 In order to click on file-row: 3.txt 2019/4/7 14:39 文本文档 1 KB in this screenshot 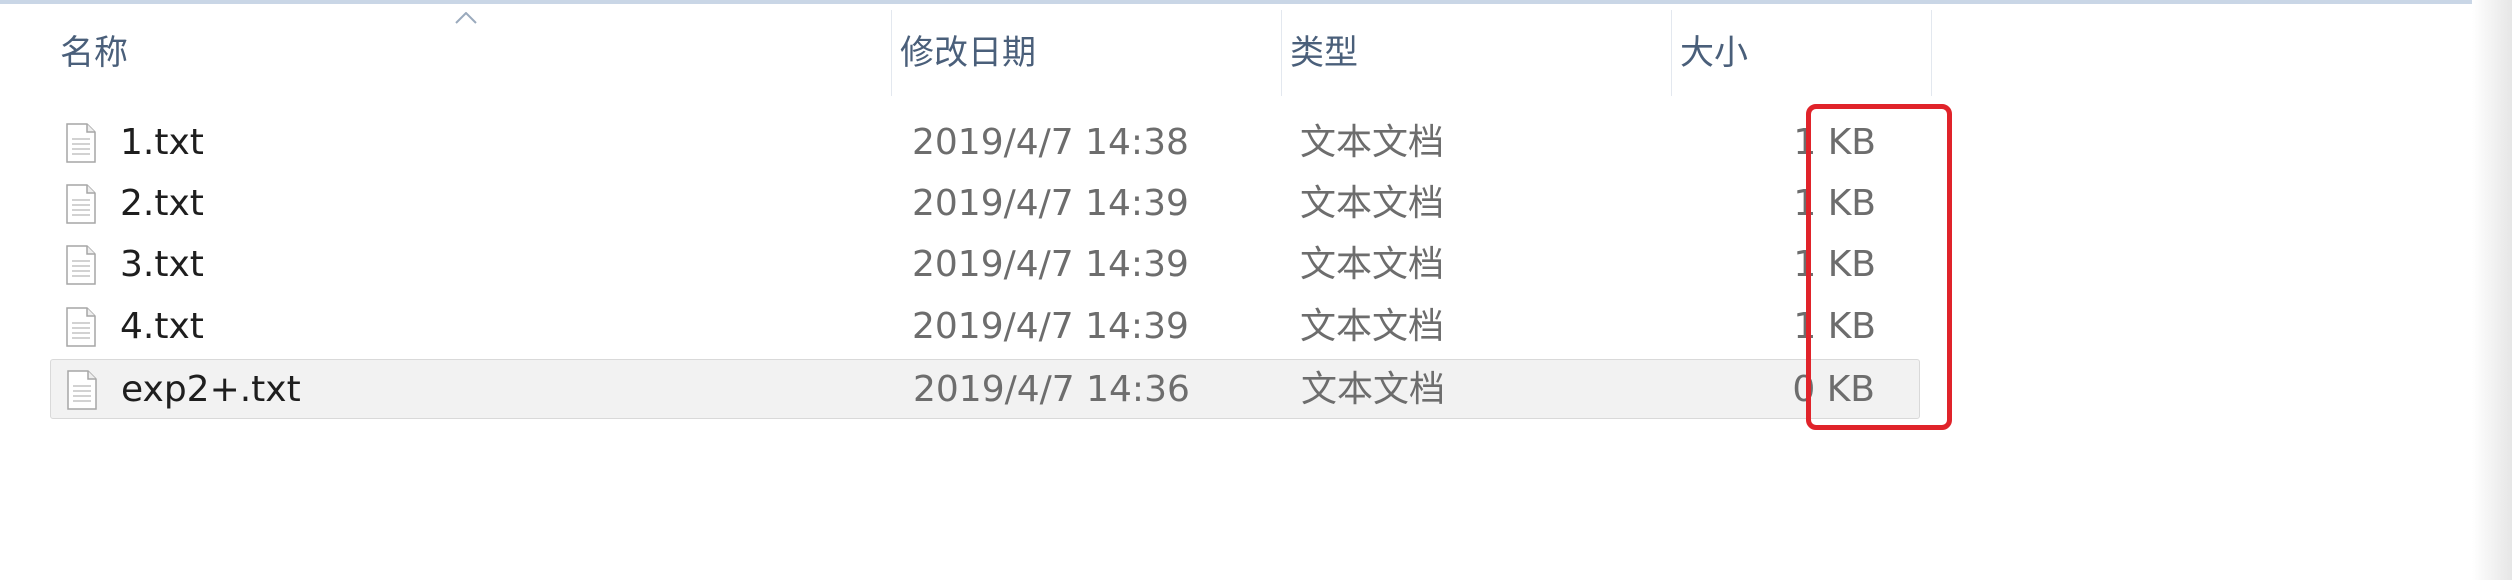, I will do `click(985, 265)`.